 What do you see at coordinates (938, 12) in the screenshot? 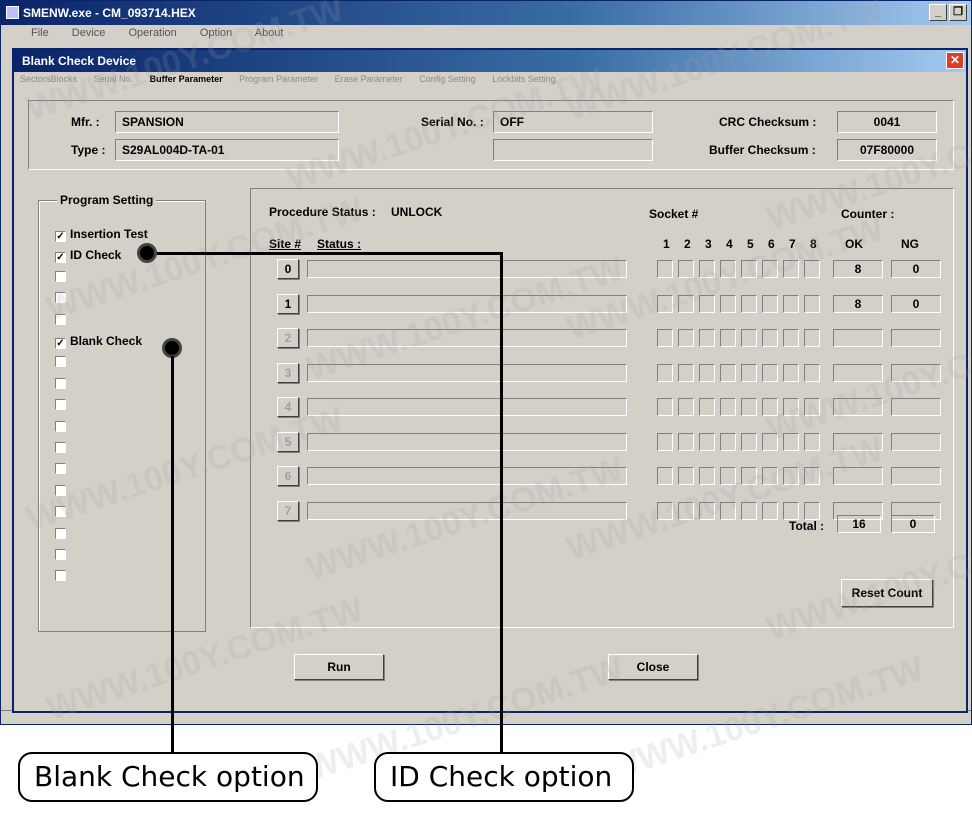
I see `minimize-icon: _` at bounding box center [938, 12].